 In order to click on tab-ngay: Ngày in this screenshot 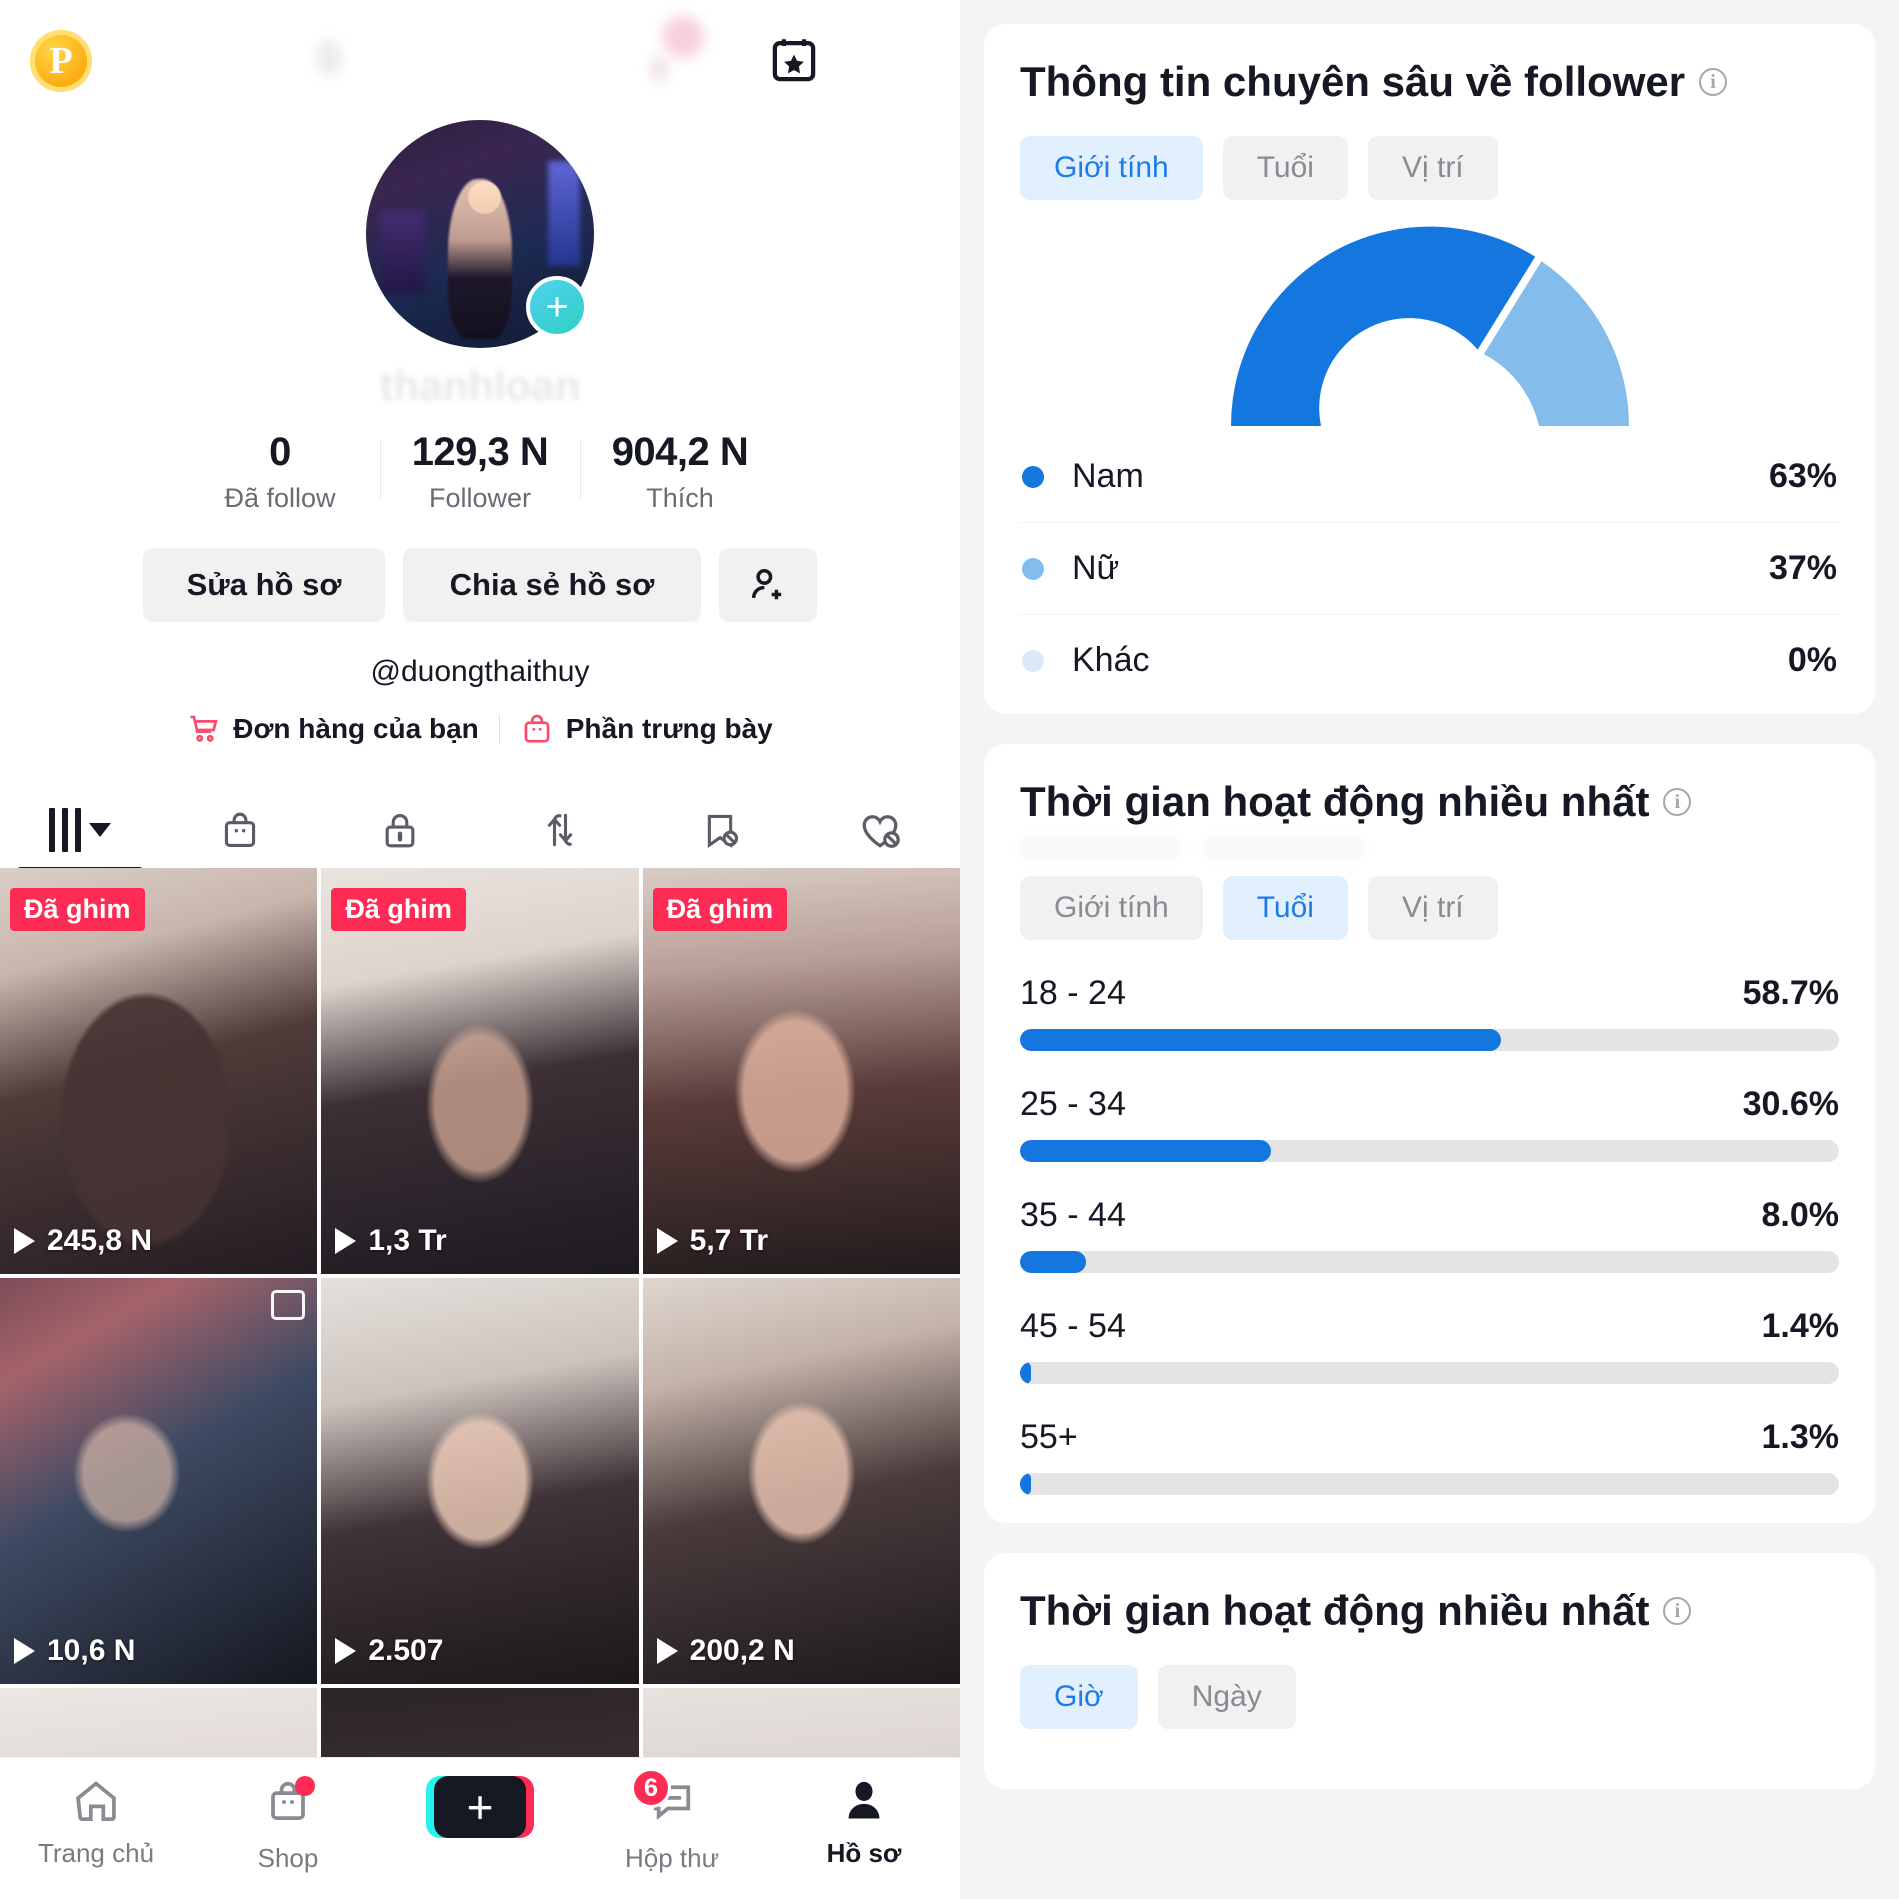, I will do `click(1226, 1697)`.